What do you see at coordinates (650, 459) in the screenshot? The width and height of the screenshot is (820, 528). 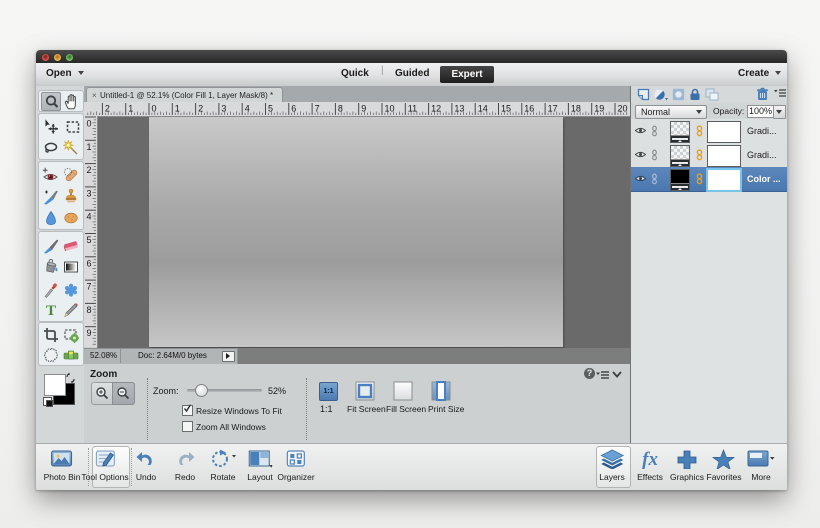 I see `svg-text: fx` at bounding box center [650, 459].